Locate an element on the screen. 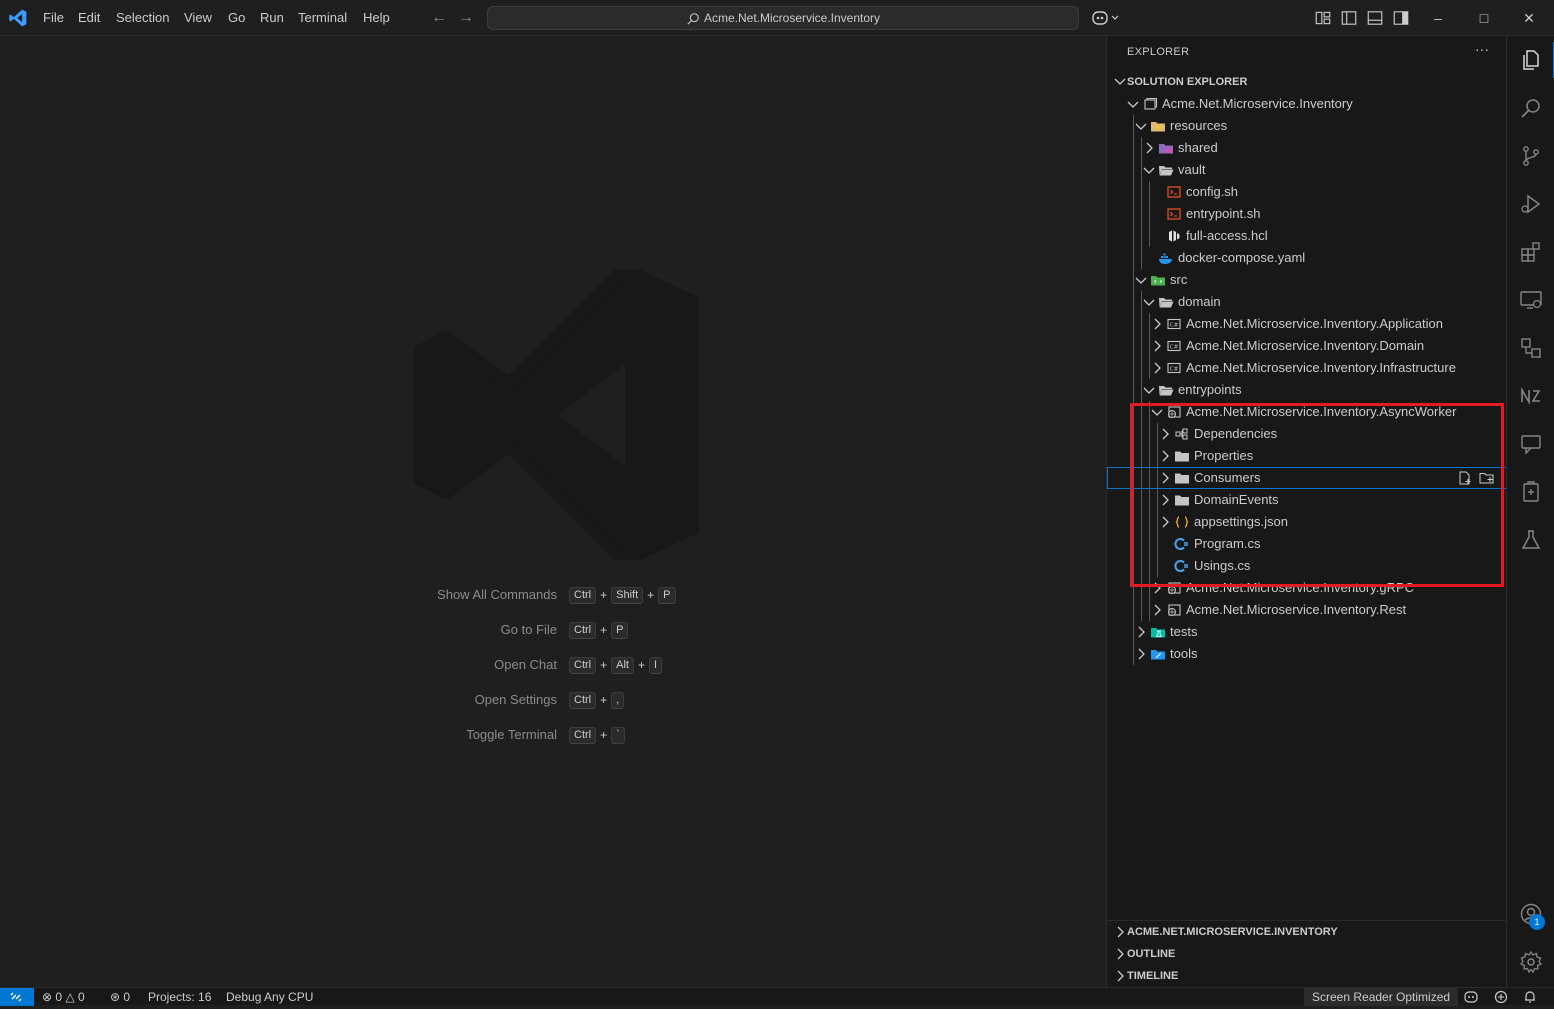  tree-item: full-access.hcl is located at coordinates (1307, 236).